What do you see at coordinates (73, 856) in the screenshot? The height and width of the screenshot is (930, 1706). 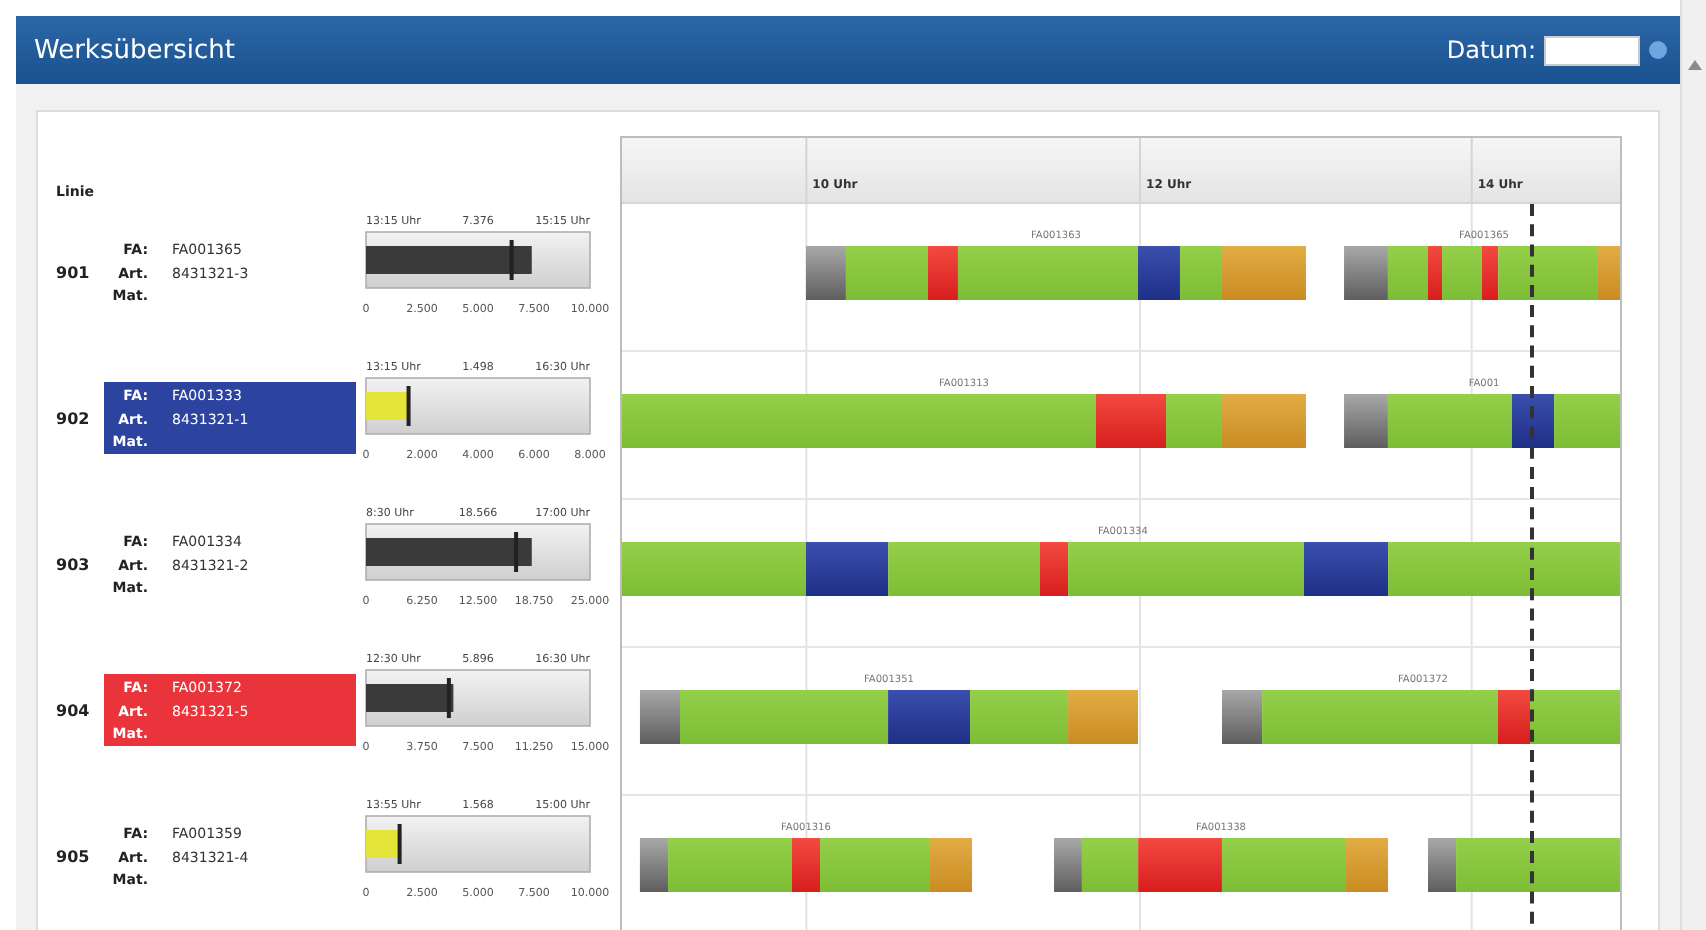 I see `line-number: 905` at bounding box center [73, 856].